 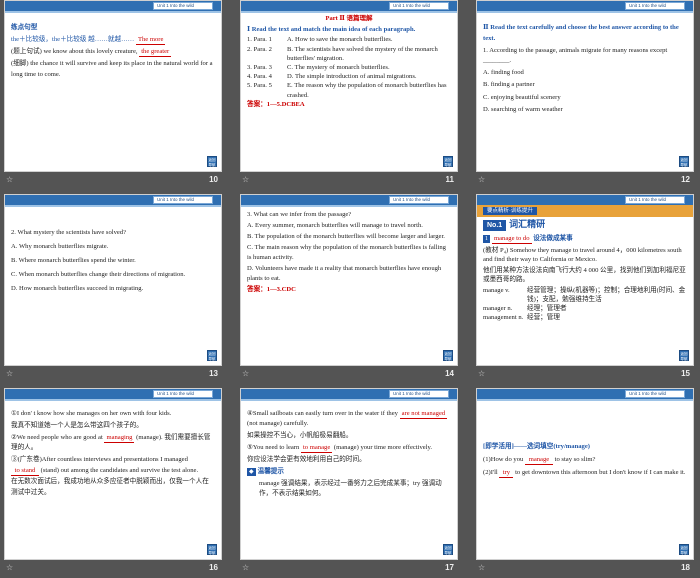 I want to click on option-b: B. finding a partner, so click(x=509, y=85).